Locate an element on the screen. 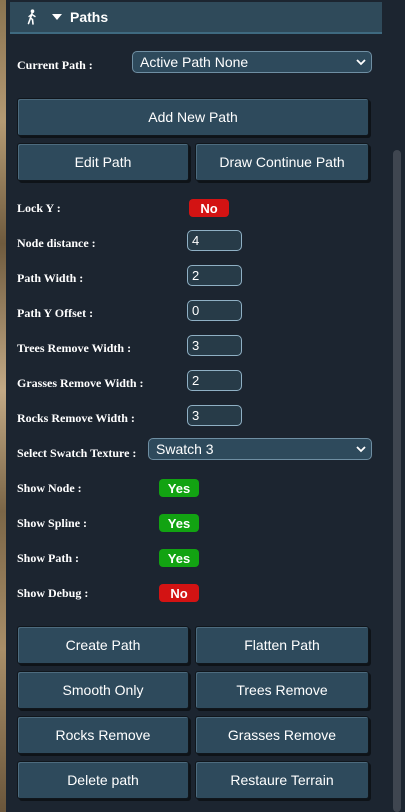 Image resolution: width=405 pixels, height=812 pixels. grasses-remove-button: Grasses Remove is located at coordinates (282, 735).